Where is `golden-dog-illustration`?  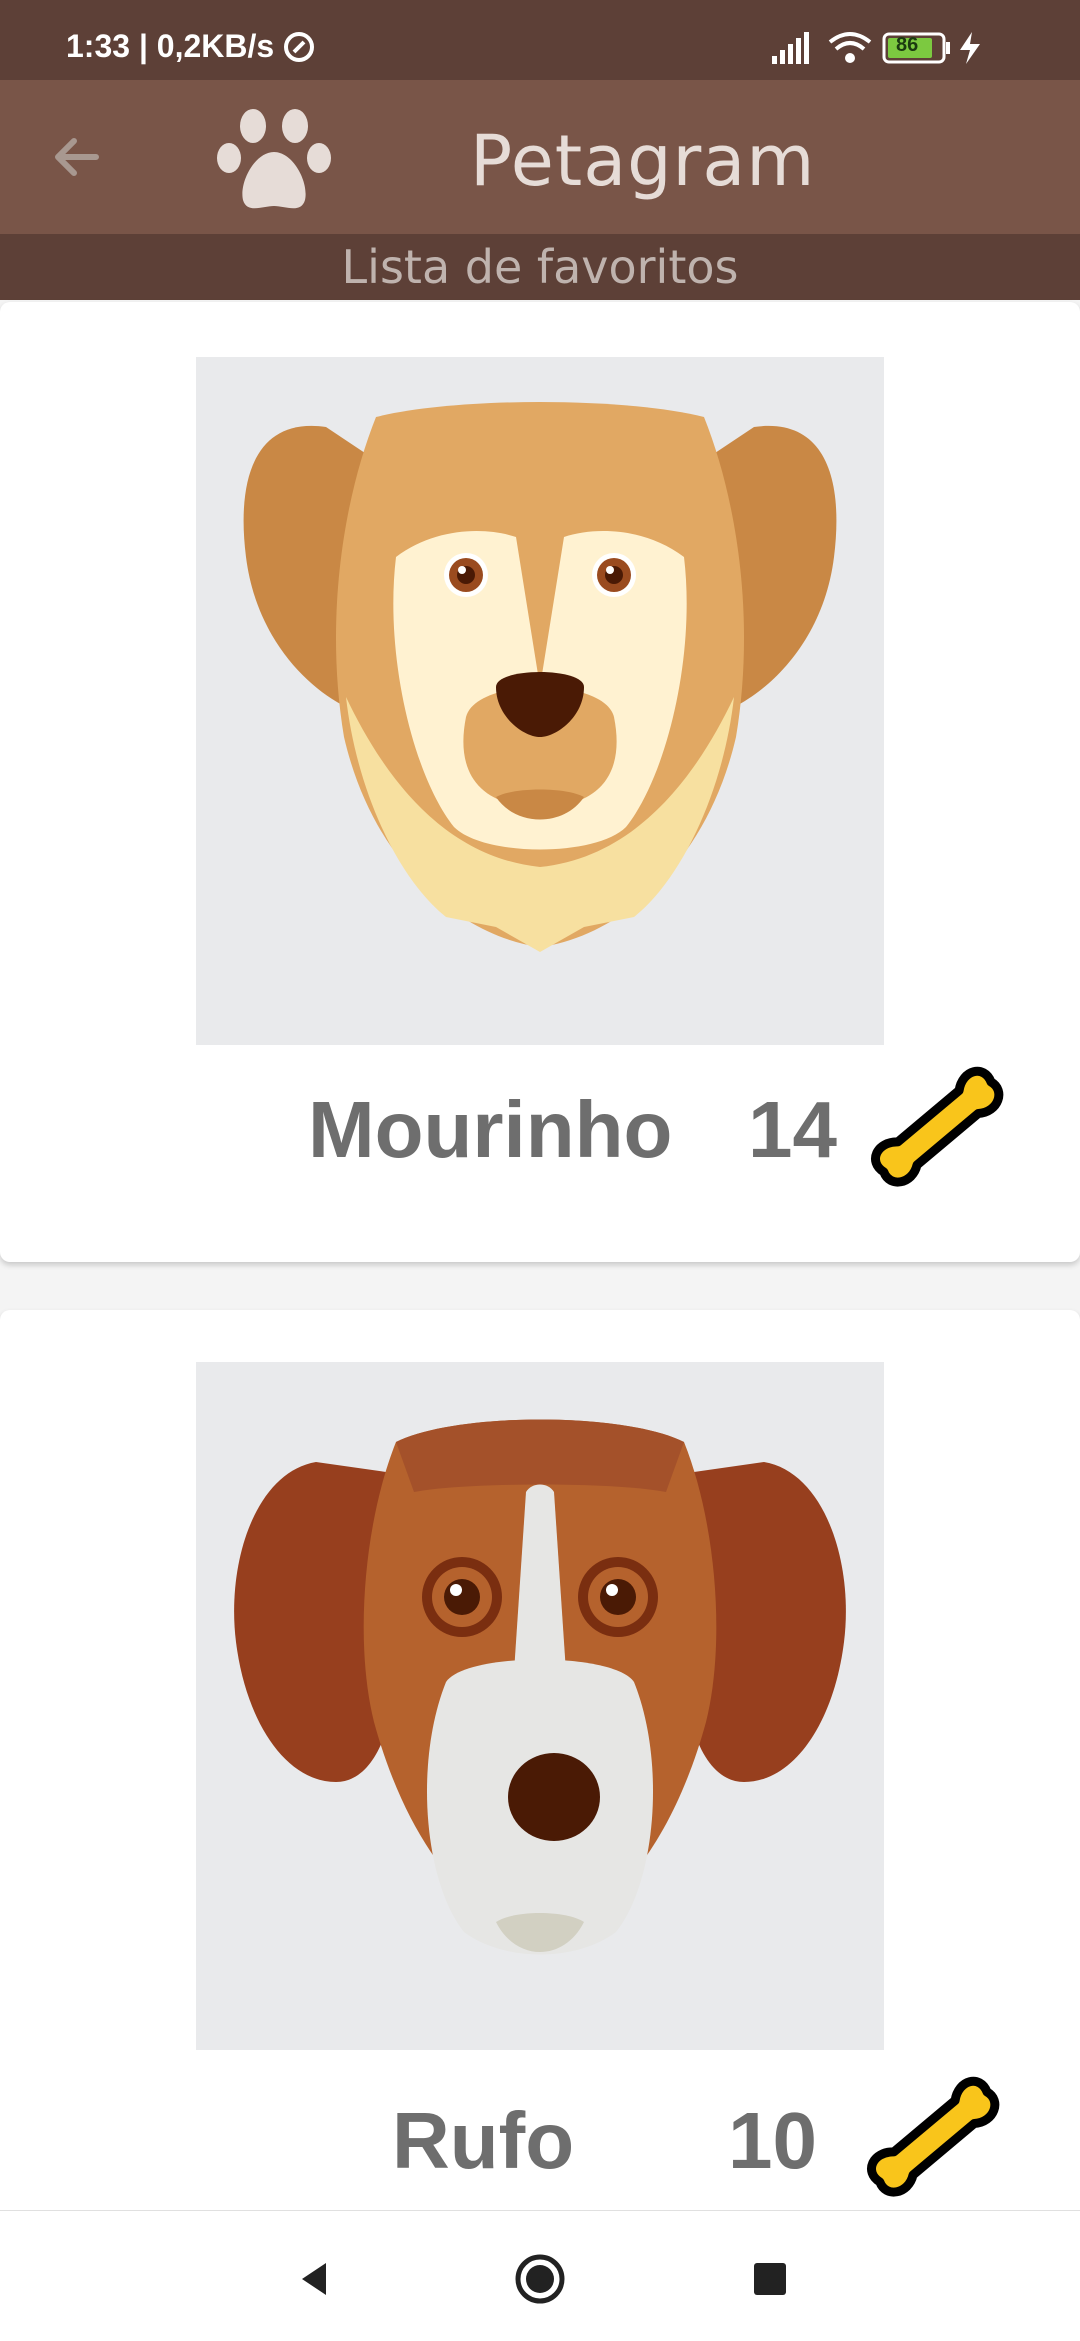 golden-dog-illustration is located at coordinates (540, 677).